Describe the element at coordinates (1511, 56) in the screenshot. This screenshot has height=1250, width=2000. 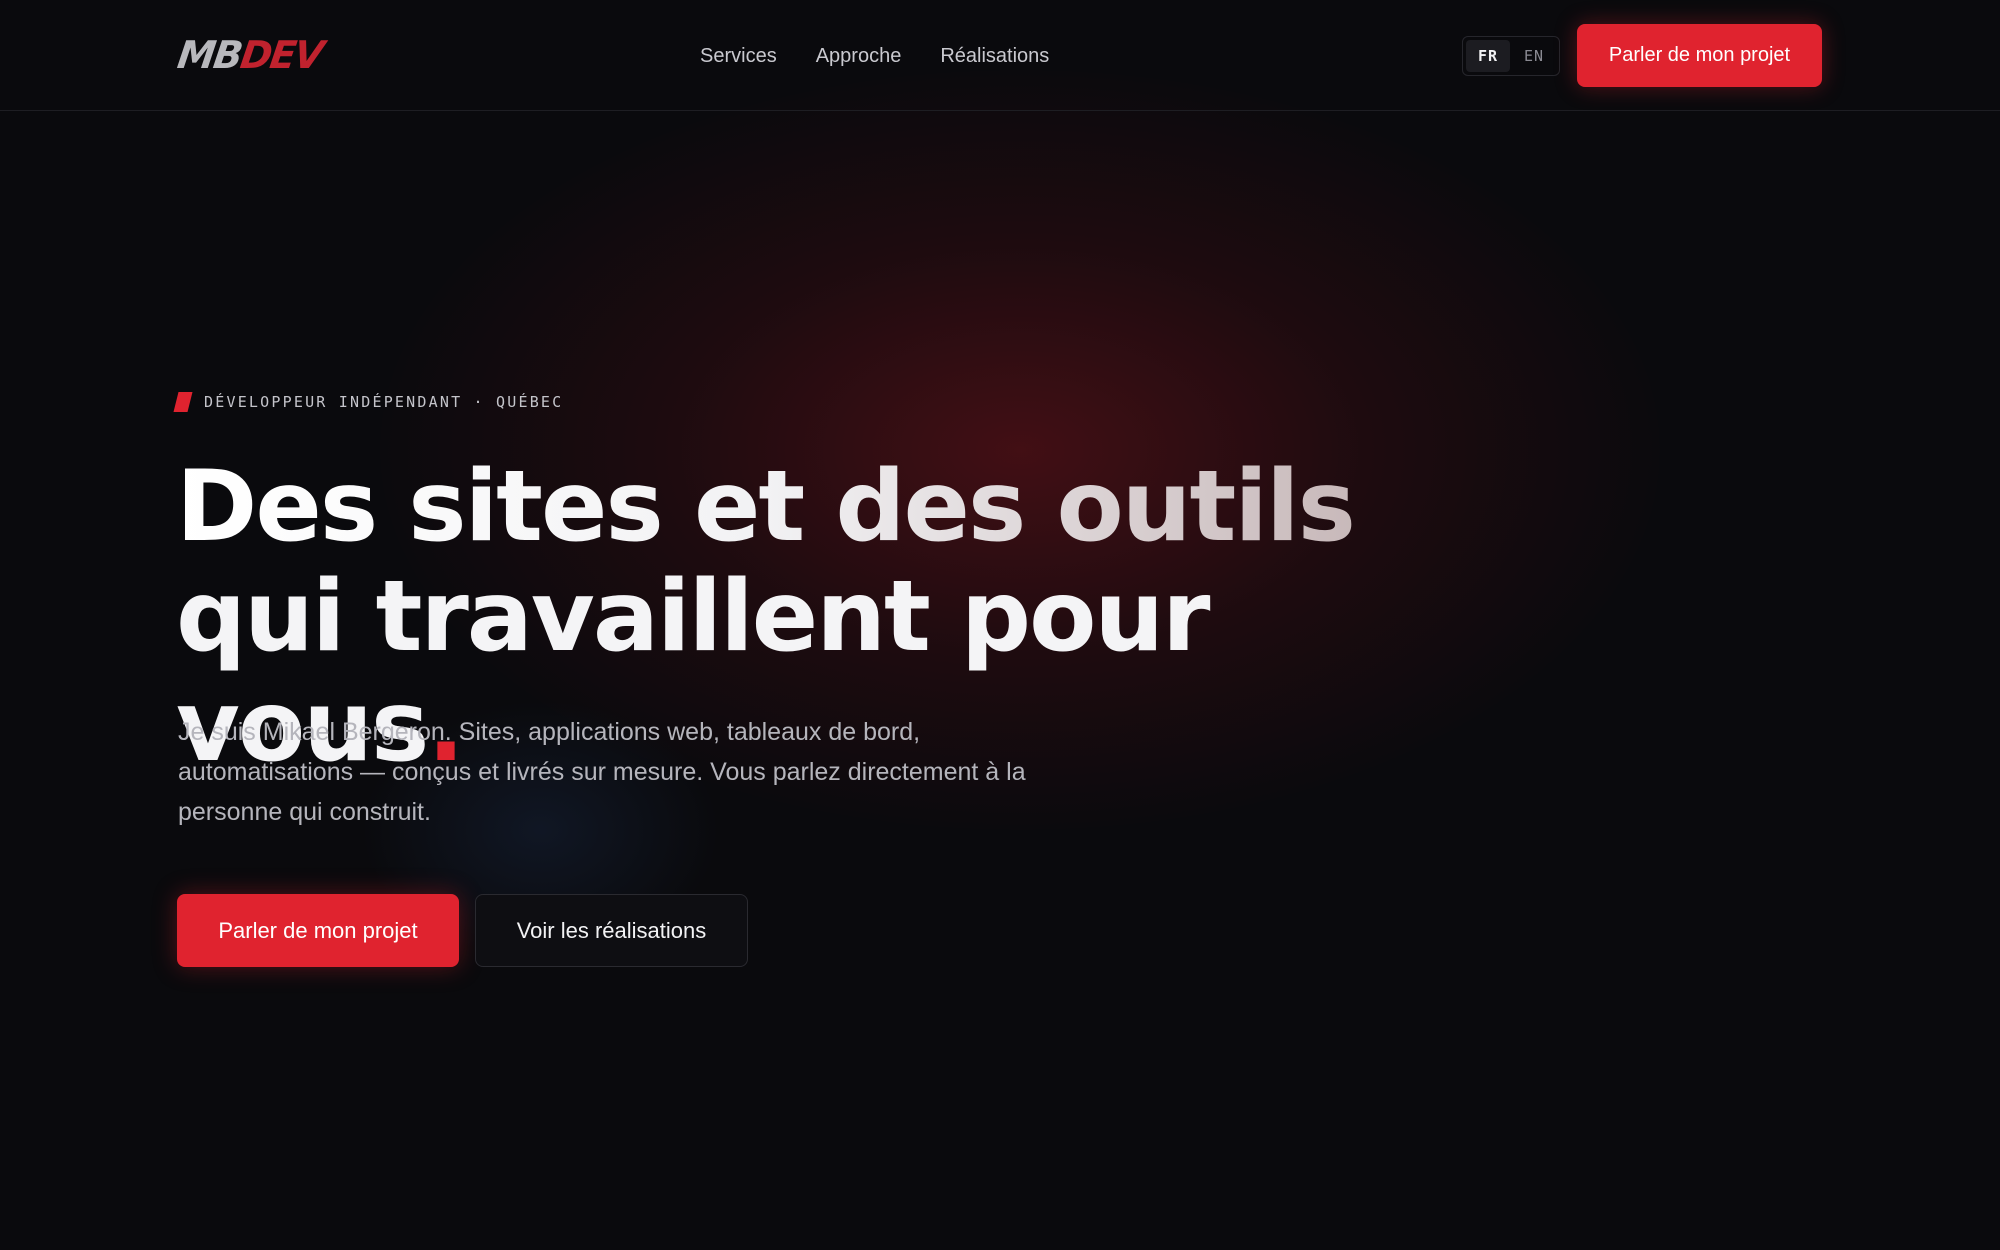
I see `language-switcher: FR EN` at that location.